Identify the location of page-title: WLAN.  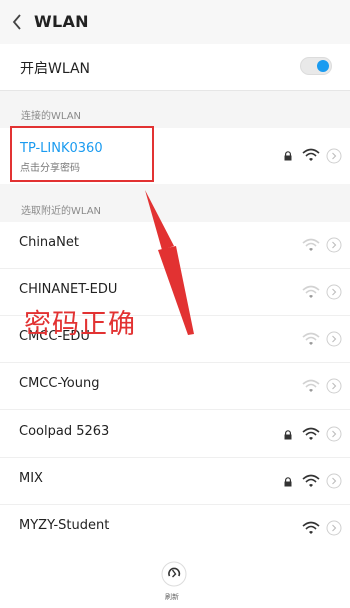
(61, 21).